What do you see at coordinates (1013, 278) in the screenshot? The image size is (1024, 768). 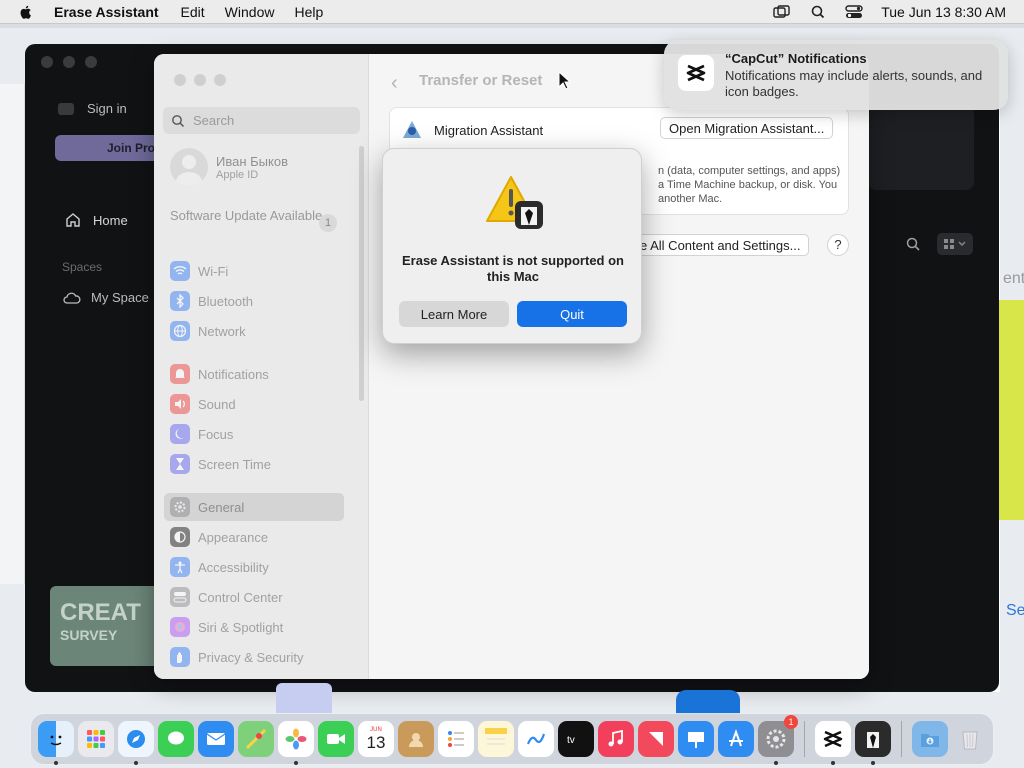 I see `background-text: ent.` at bounding box center [1013, 278].